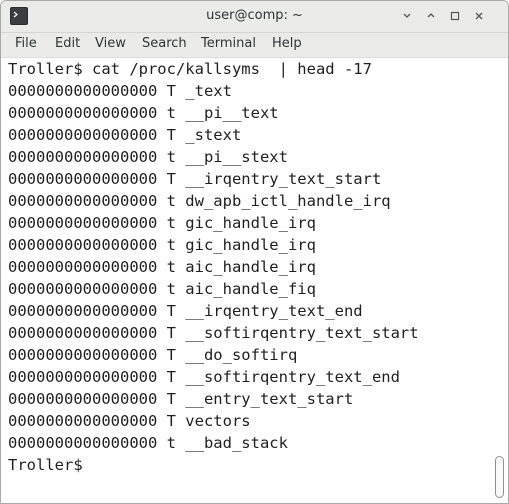 The height and width of the screenshot is (504, 509). What do you see at coordinates (162, 267) in the screenshot?
I see `output-line: 0000000000000000 t aic_handle_irq` at bounding box center [162, 267].